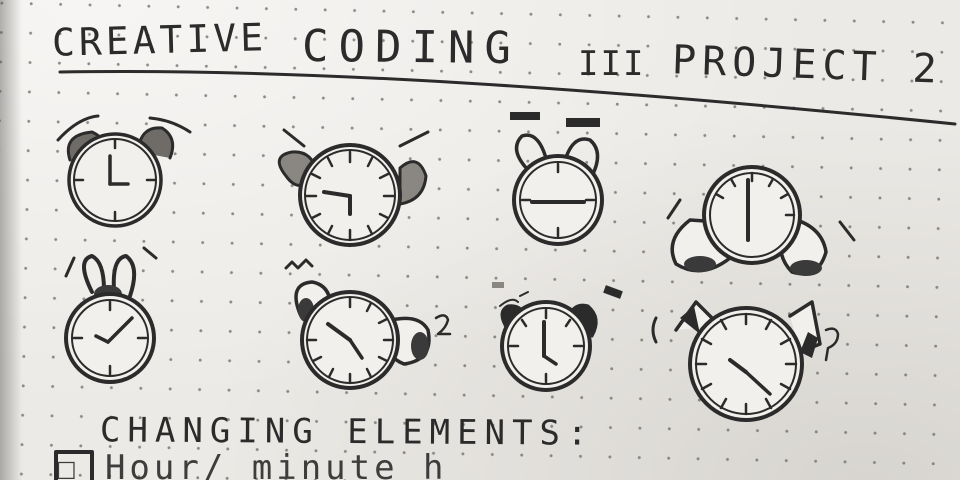 Image resolution: width=960 pixels, height=480 pixels. I want to click on checklist-item: ☐ Hour/ minute h, so click(252, 464).